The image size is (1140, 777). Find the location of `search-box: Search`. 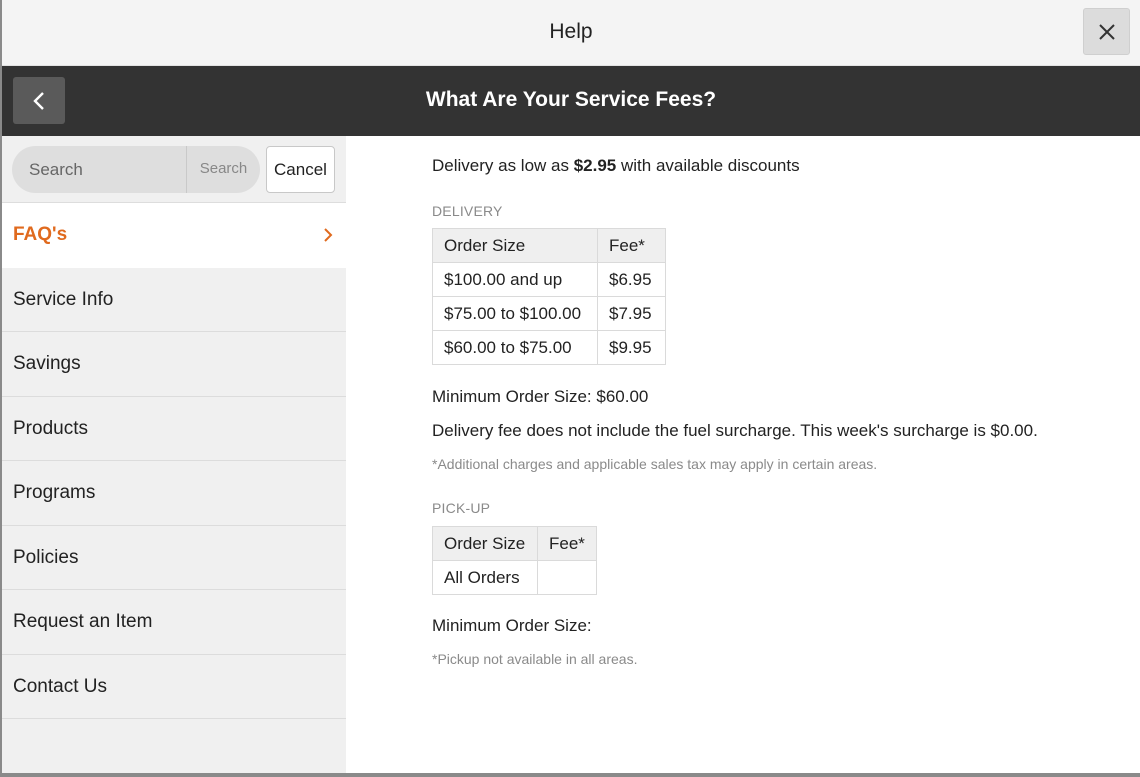

search-box: Search is located at coordinates (136, 169).